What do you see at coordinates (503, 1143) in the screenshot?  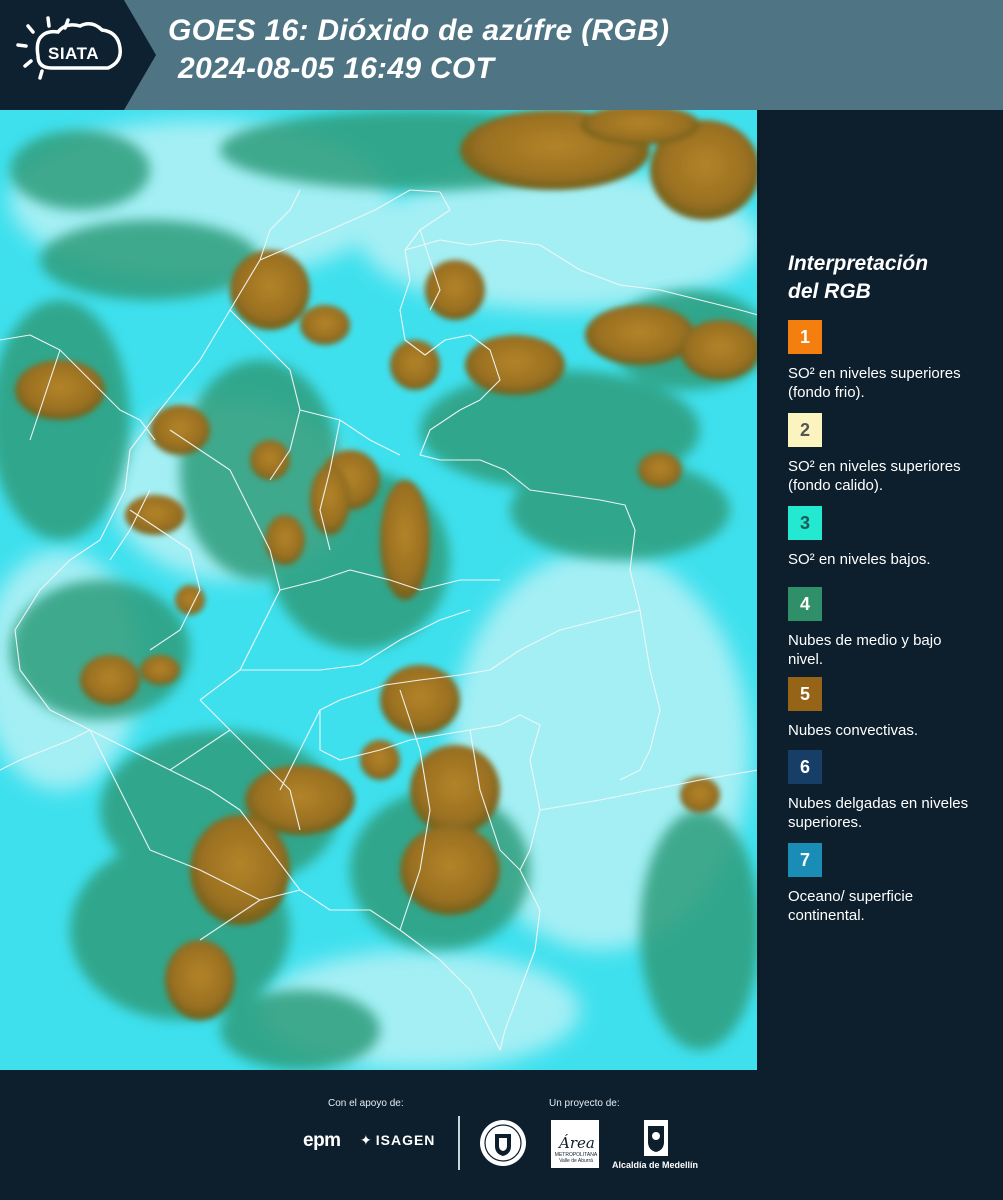 I see `medellin-seal-icon` at bounding box center [503, 1143].